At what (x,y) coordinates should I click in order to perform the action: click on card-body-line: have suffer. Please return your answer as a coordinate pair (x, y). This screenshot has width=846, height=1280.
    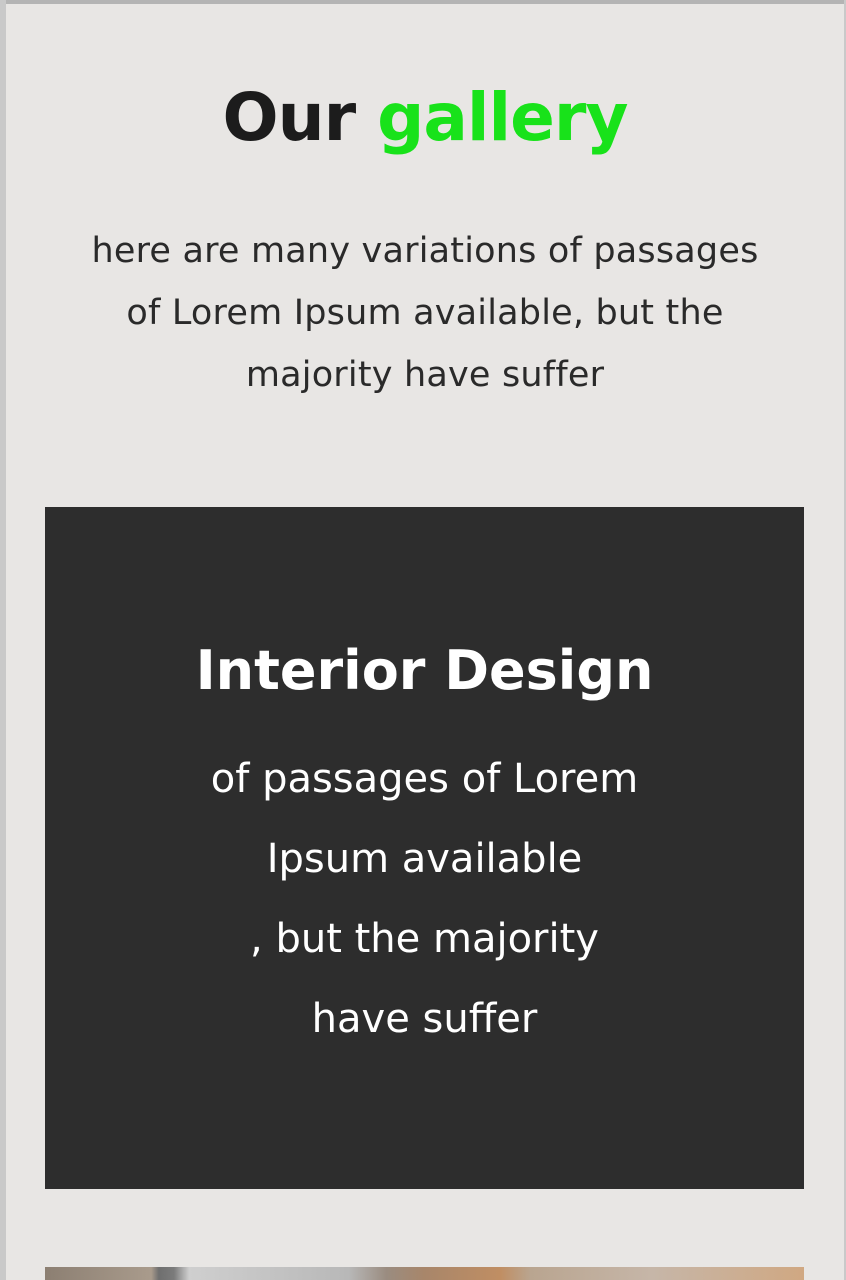
    Looking at the image, I should click on (424, 1019).